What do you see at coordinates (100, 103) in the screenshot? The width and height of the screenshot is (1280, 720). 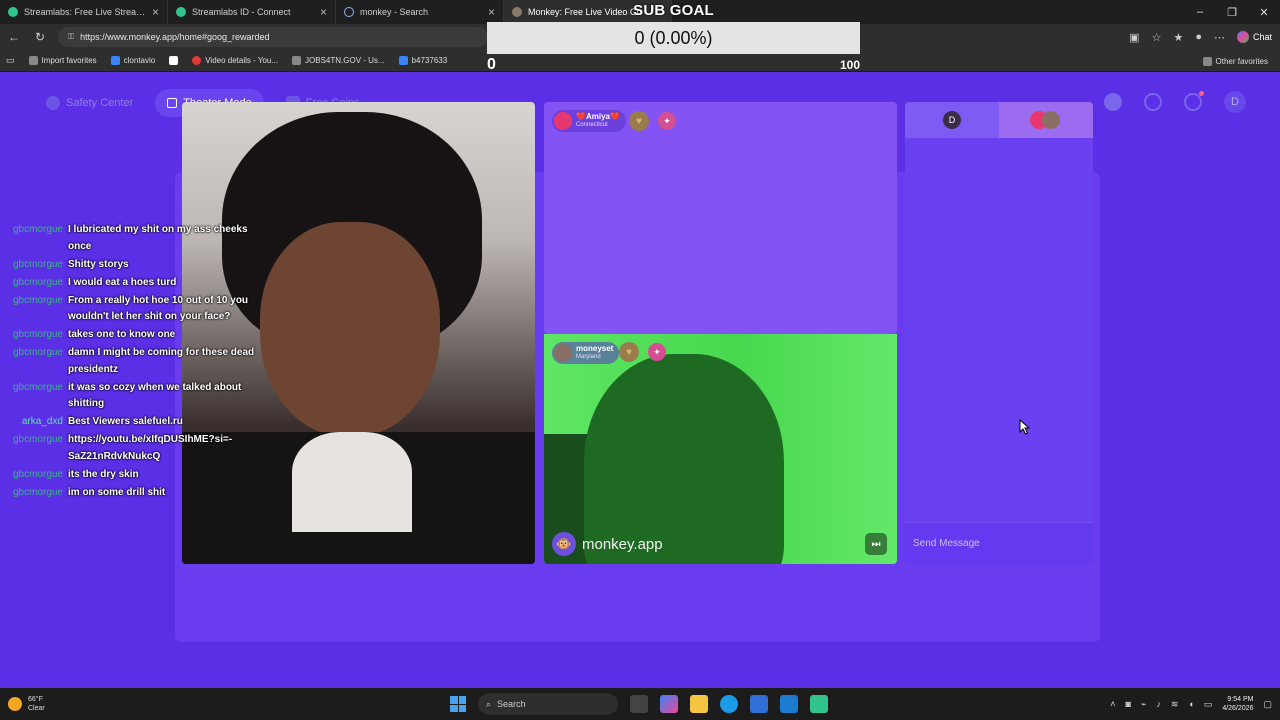 I see `nav-label: Safety Center` at bounding box center [100, 103].